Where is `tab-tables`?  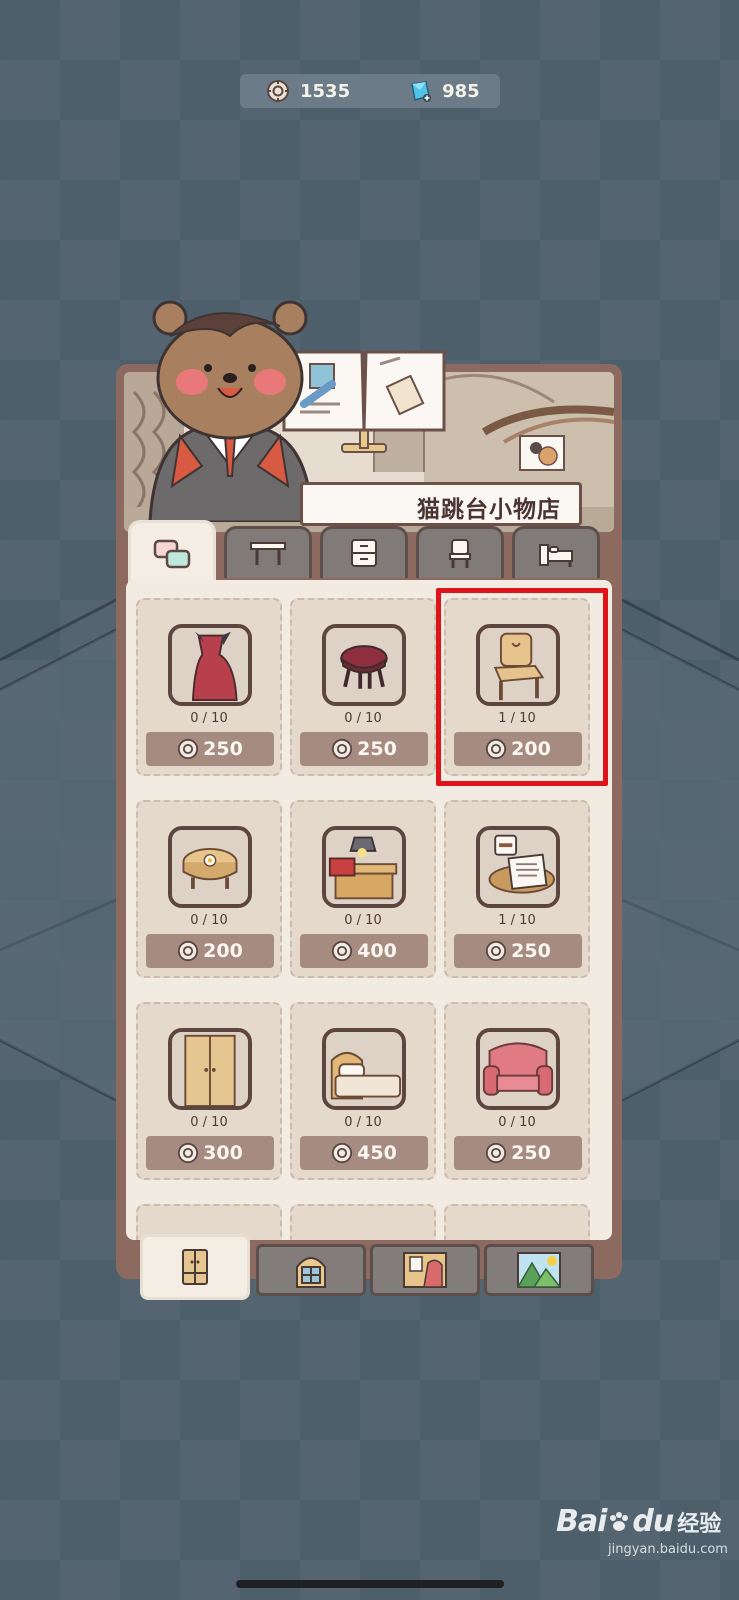
tab-tables is located at coordinates (268, 552).